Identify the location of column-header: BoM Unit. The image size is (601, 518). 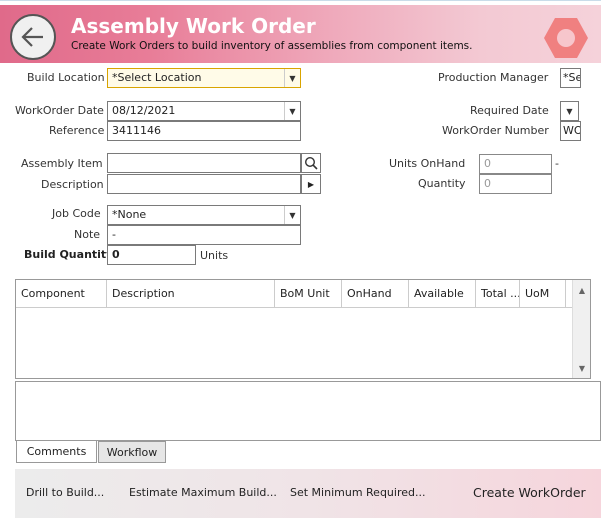
(308, 294).